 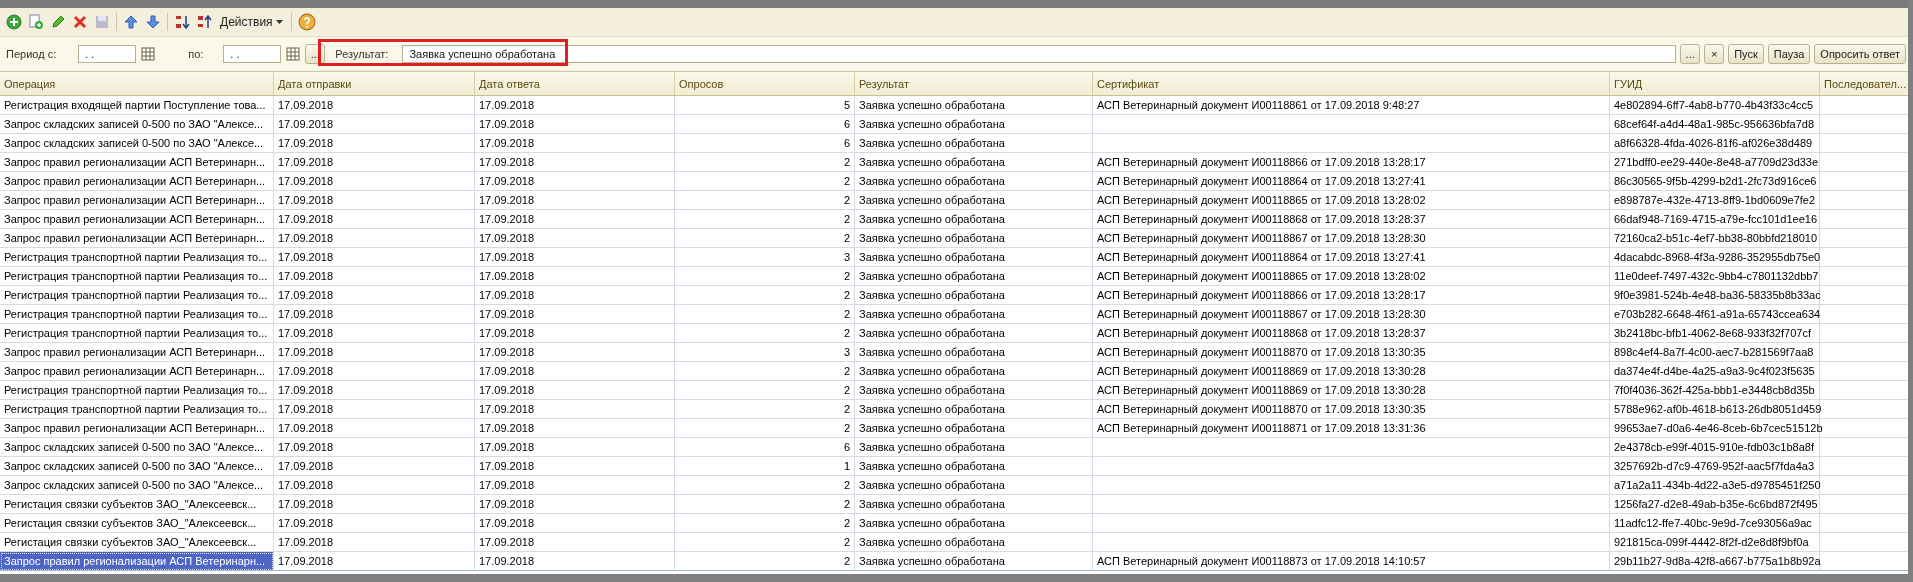 I want to click on table-cell: 5788e962-af0b-4618-b613-26db8051d459, so click(x=1715, y=409).